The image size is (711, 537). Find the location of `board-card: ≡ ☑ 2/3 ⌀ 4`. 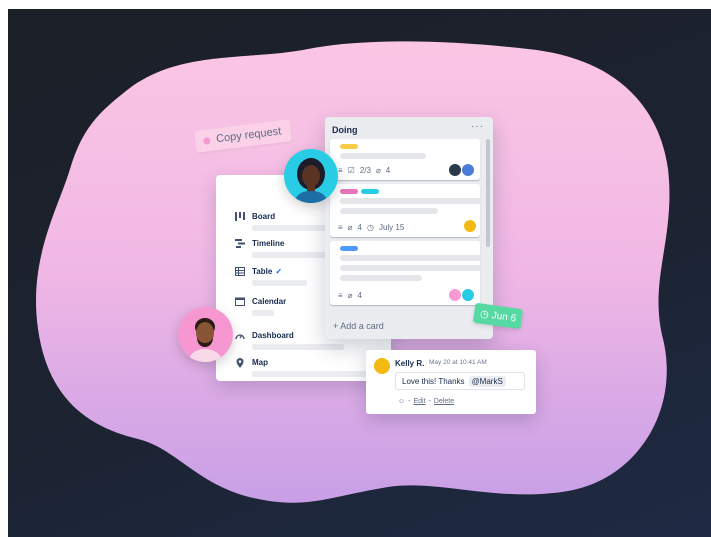

board-card: ≡ ☑ 2/3 ⌀ 4 is located at coordinates (405, 159).